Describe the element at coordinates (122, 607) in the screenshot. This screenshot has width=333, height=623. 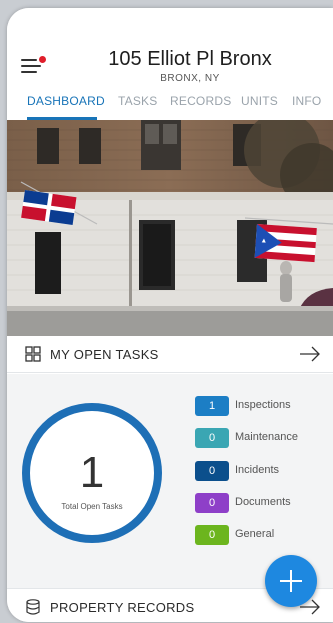
I see `property-records-title: PROPERTY RECORDS` at that location.